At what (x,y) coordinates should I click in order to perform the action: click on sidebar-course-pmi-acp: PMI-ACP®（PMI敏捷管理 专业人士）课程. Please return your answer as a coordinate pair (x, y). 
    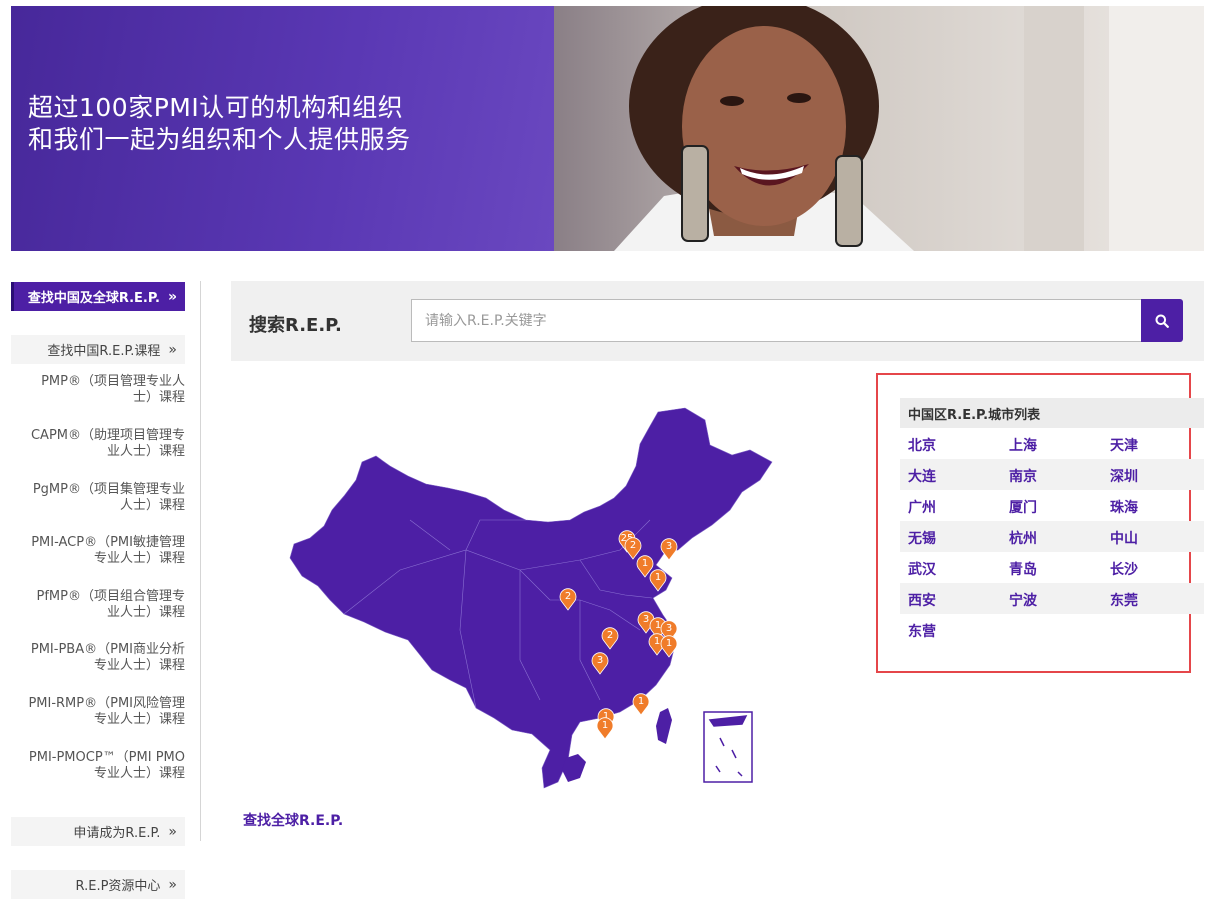
    Looking at the image, I should click on (96, 551).